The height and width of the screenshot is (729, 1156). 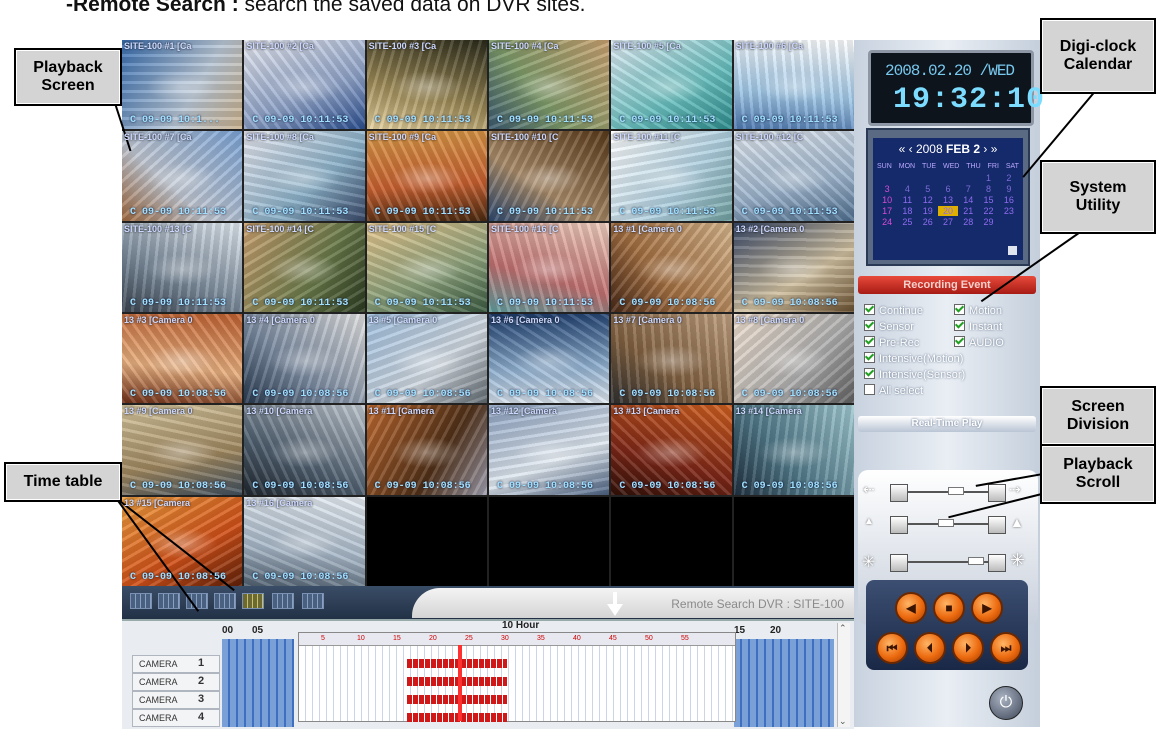 What do you see at coordinates (304, 541) in the screenshot?
I see `camera-tile: 13 #16 [Camera C 09-09 10:08:56` at bounding box center [304, 541].